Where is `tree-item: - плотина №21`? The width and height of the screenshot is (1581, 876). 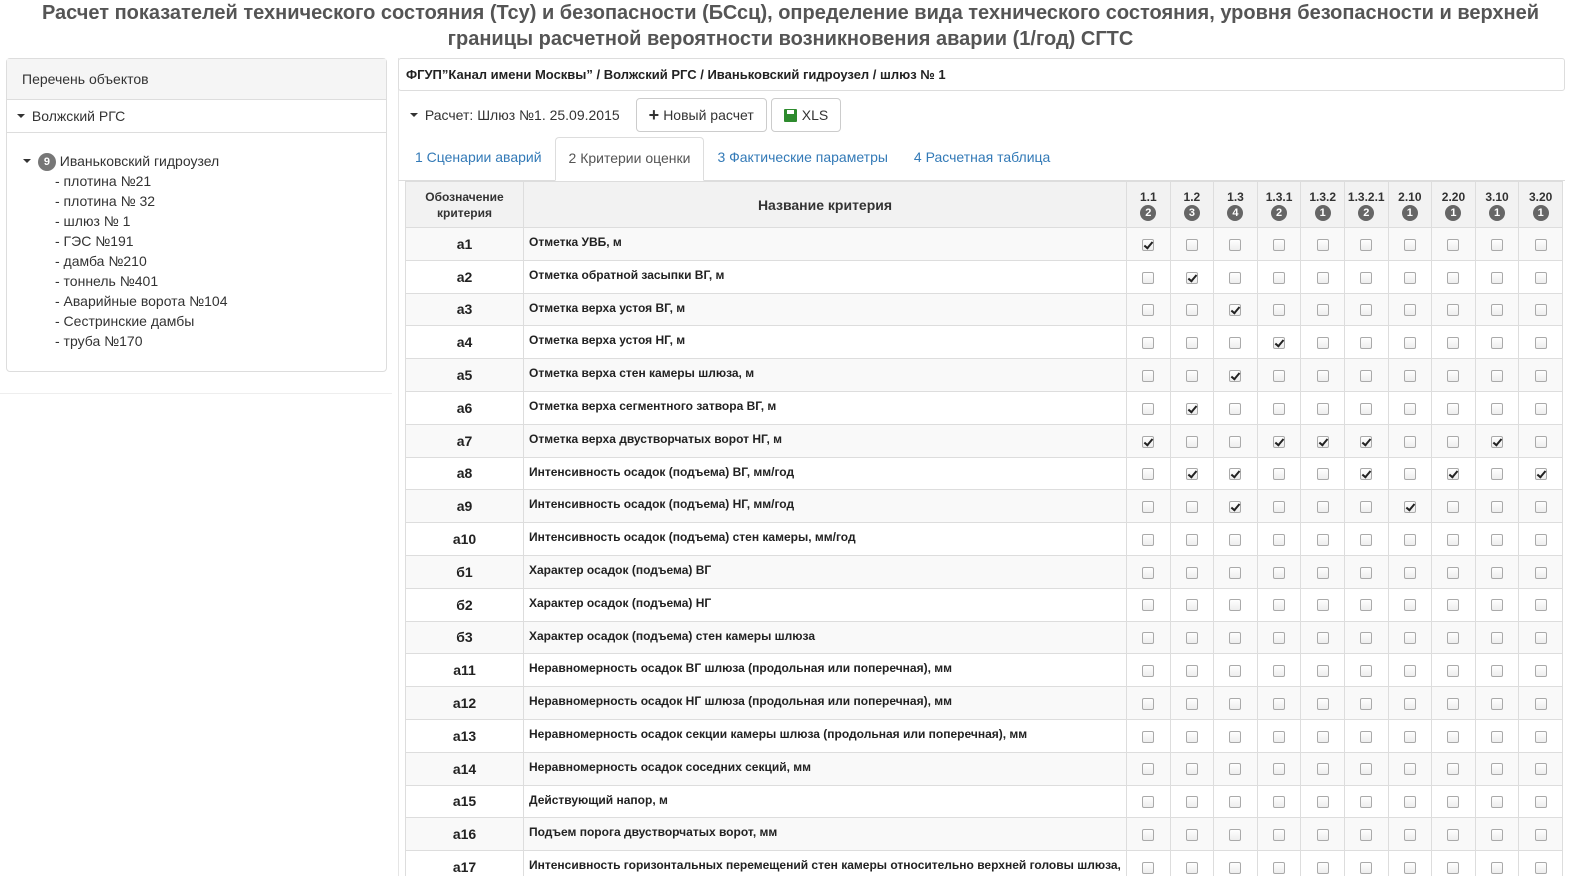
tree-item: - плотина №21 is located at coordinates (212, 181).